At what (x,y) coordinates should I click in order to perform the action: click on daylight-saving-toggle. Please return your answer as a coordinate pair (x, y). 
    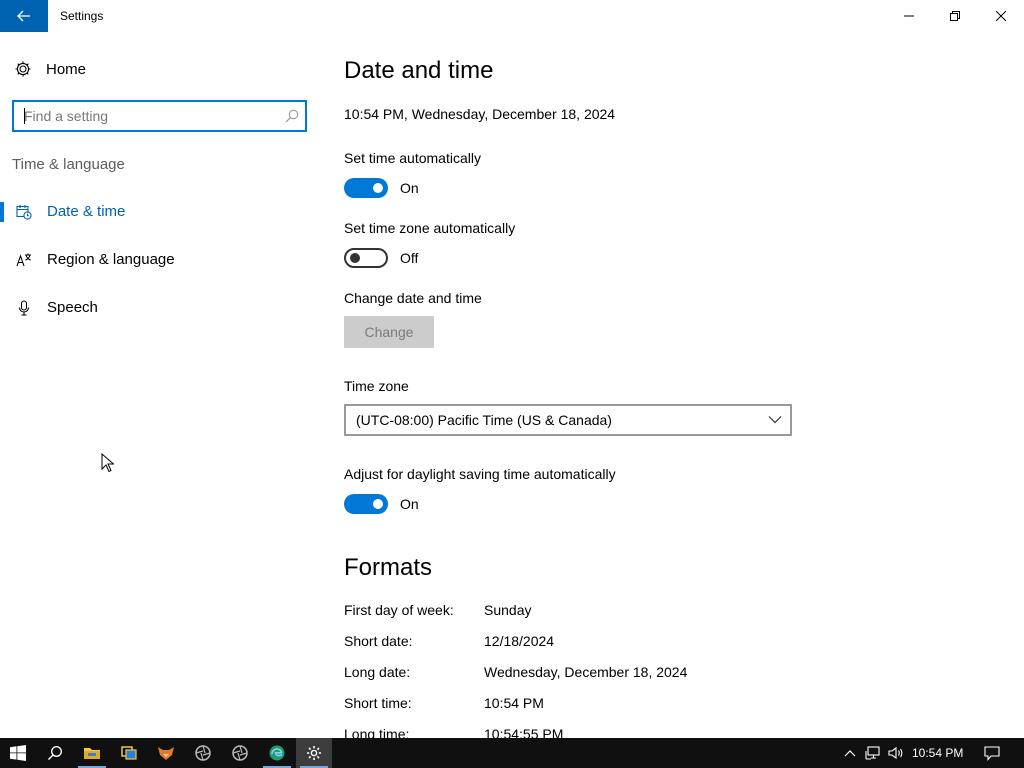
    Looking at the image, I should click on (366, 504).